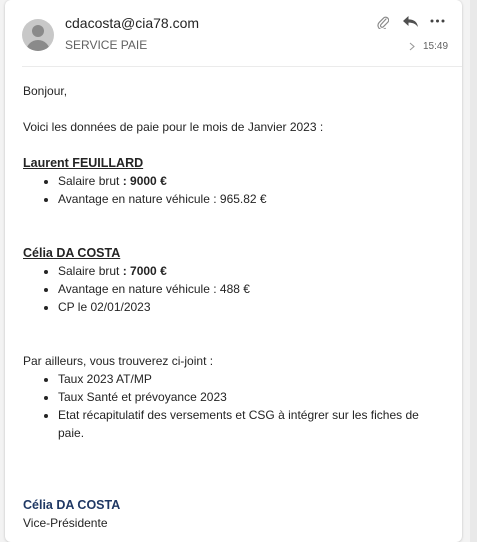 Image resolution: width=477 pixels, height=542 pixels. What do you see at coordinates (412, 46) in the screenshot?
I see `chevron-right-icon` at bounding box center [412, 46].